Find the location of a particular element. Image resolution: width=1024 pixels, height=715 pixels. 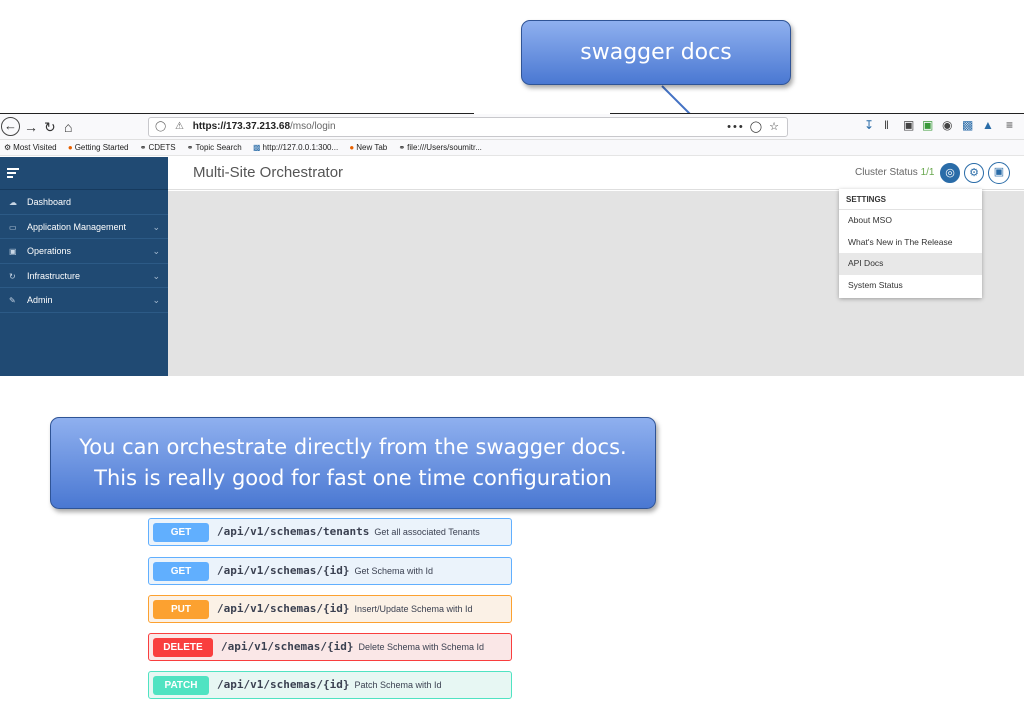

bookmark-star-icon: ☆ is located at coordinates (775, 127).